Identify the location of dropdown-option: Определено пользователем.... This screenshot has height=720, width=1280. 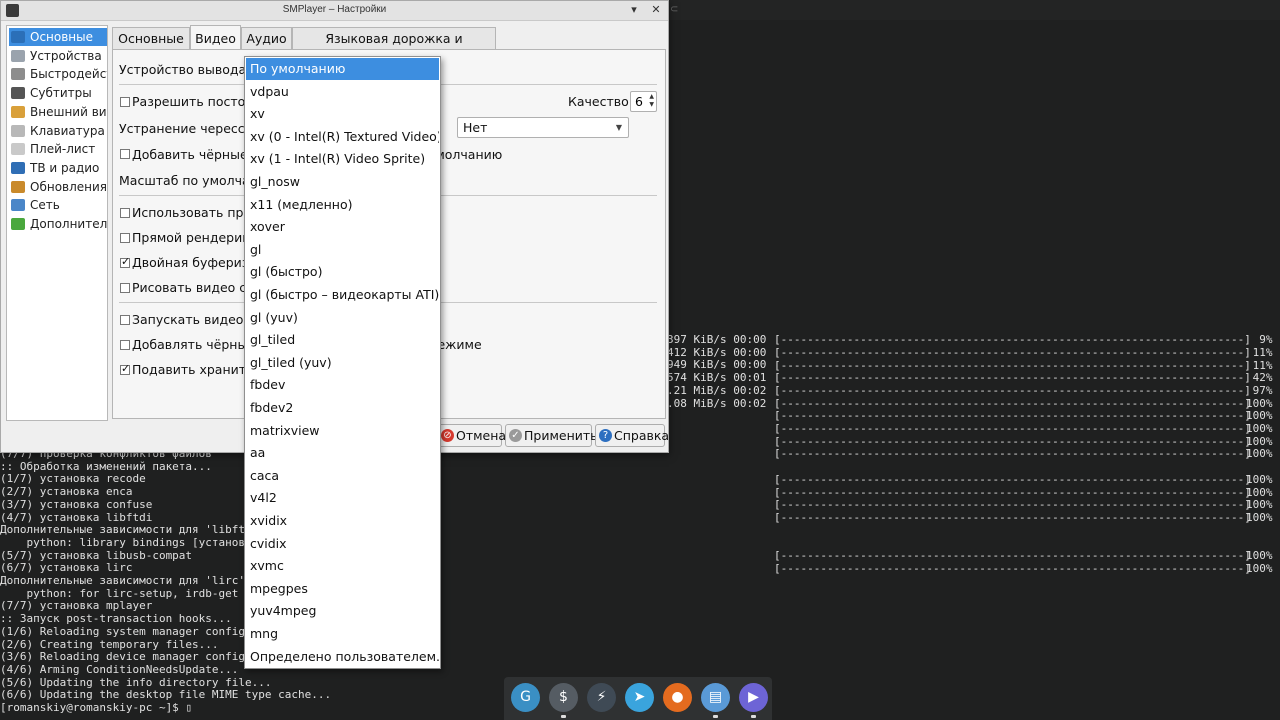
(342, 657).